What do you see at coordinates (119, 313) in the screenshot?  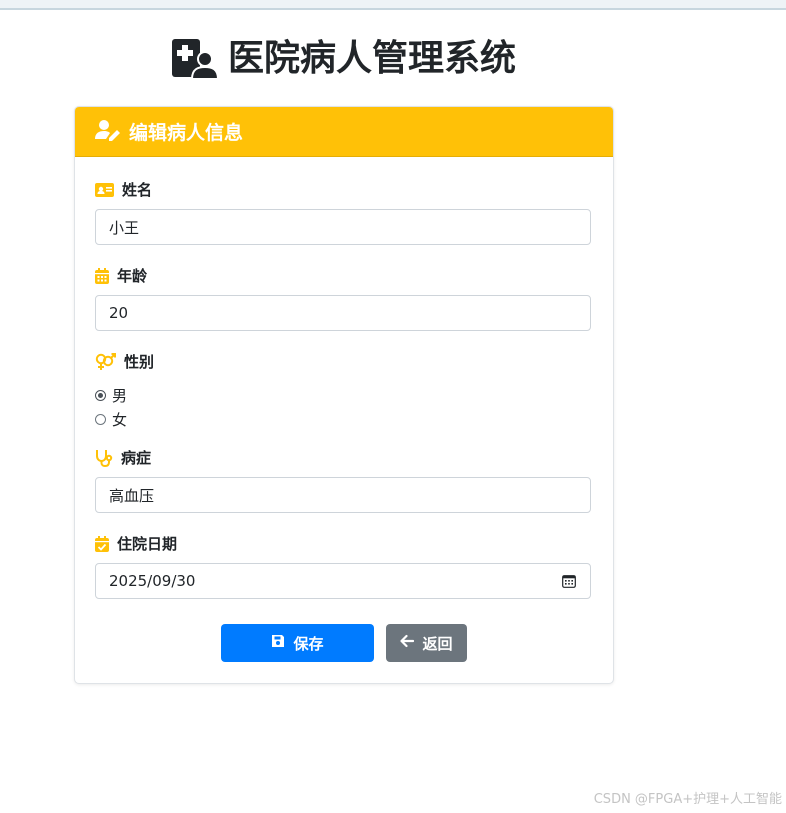 I see `age-input-value: 20` at bounding box center [119, 313].